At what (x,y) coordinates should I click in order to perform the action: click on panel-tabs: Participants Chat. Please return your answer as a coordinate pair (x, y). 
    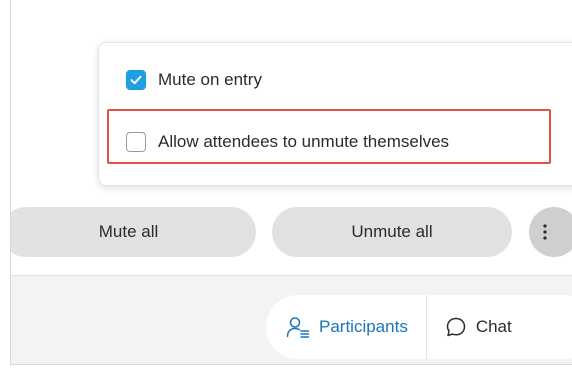
    Looking at the image, I should click on (419, 327).